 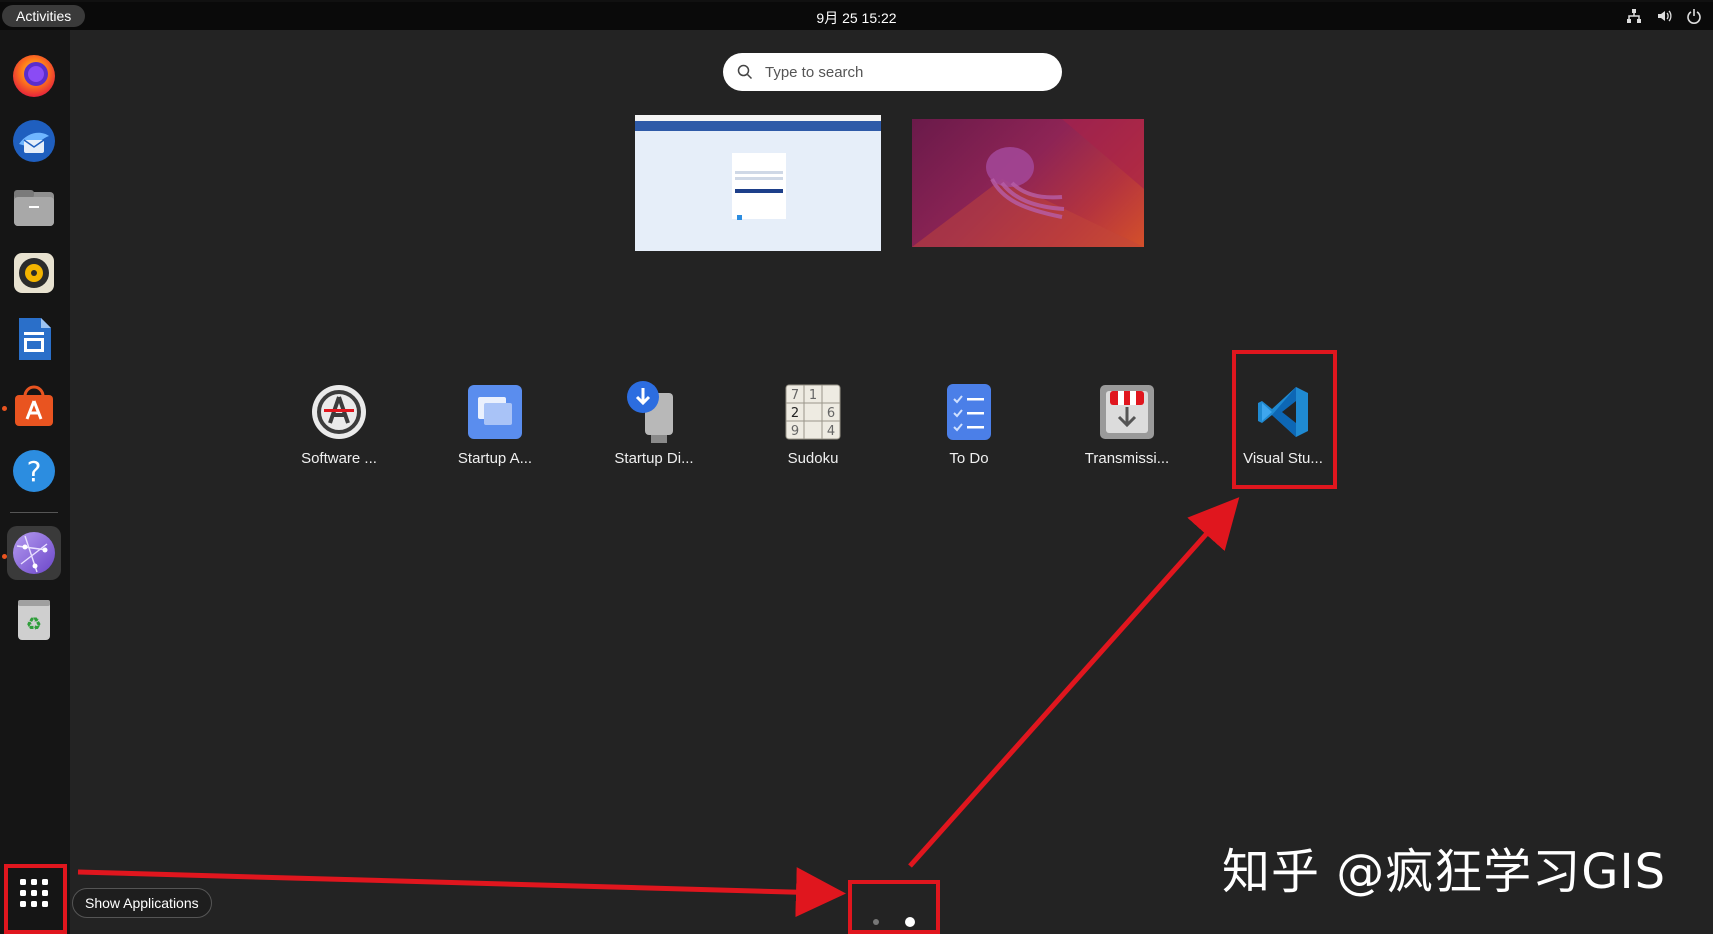 What do you see at coordinates (1284, 419) in the screenshot?
I see `annotation-box-vscode` at bounding box center [1284, 419].